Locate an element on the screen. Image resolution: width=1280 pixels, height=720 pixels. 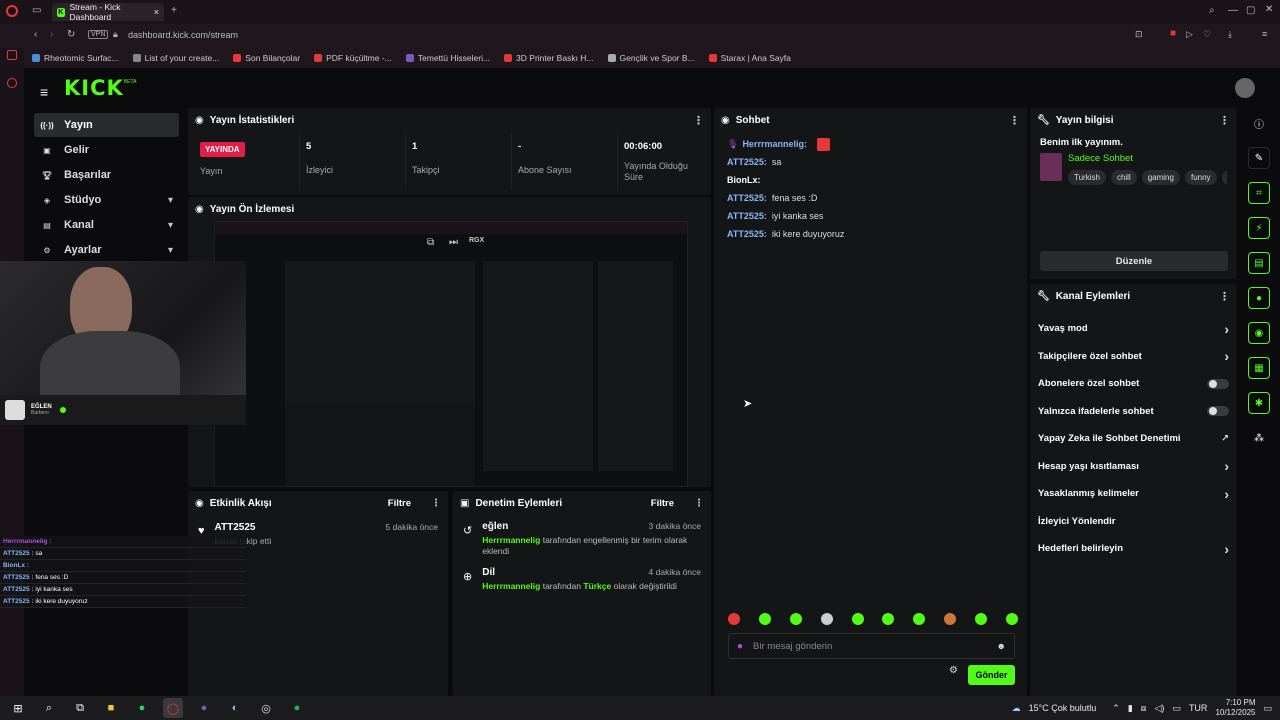
document-icon: ▤ is located at coordinates (1259, 263).